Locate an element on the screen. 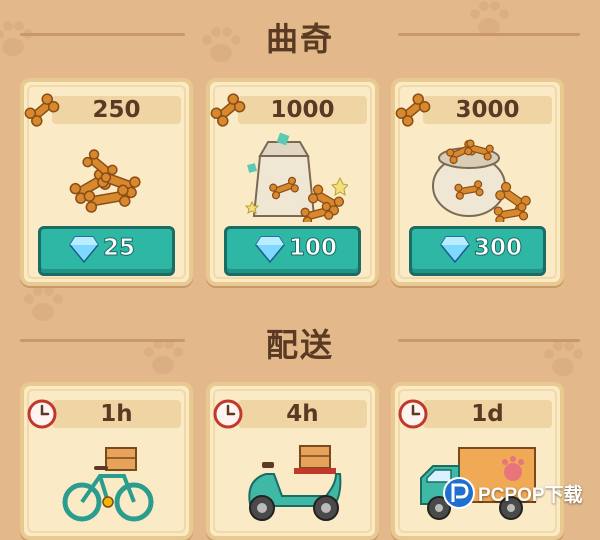  duration-strip: 1h is located at coordinates (104, 414).